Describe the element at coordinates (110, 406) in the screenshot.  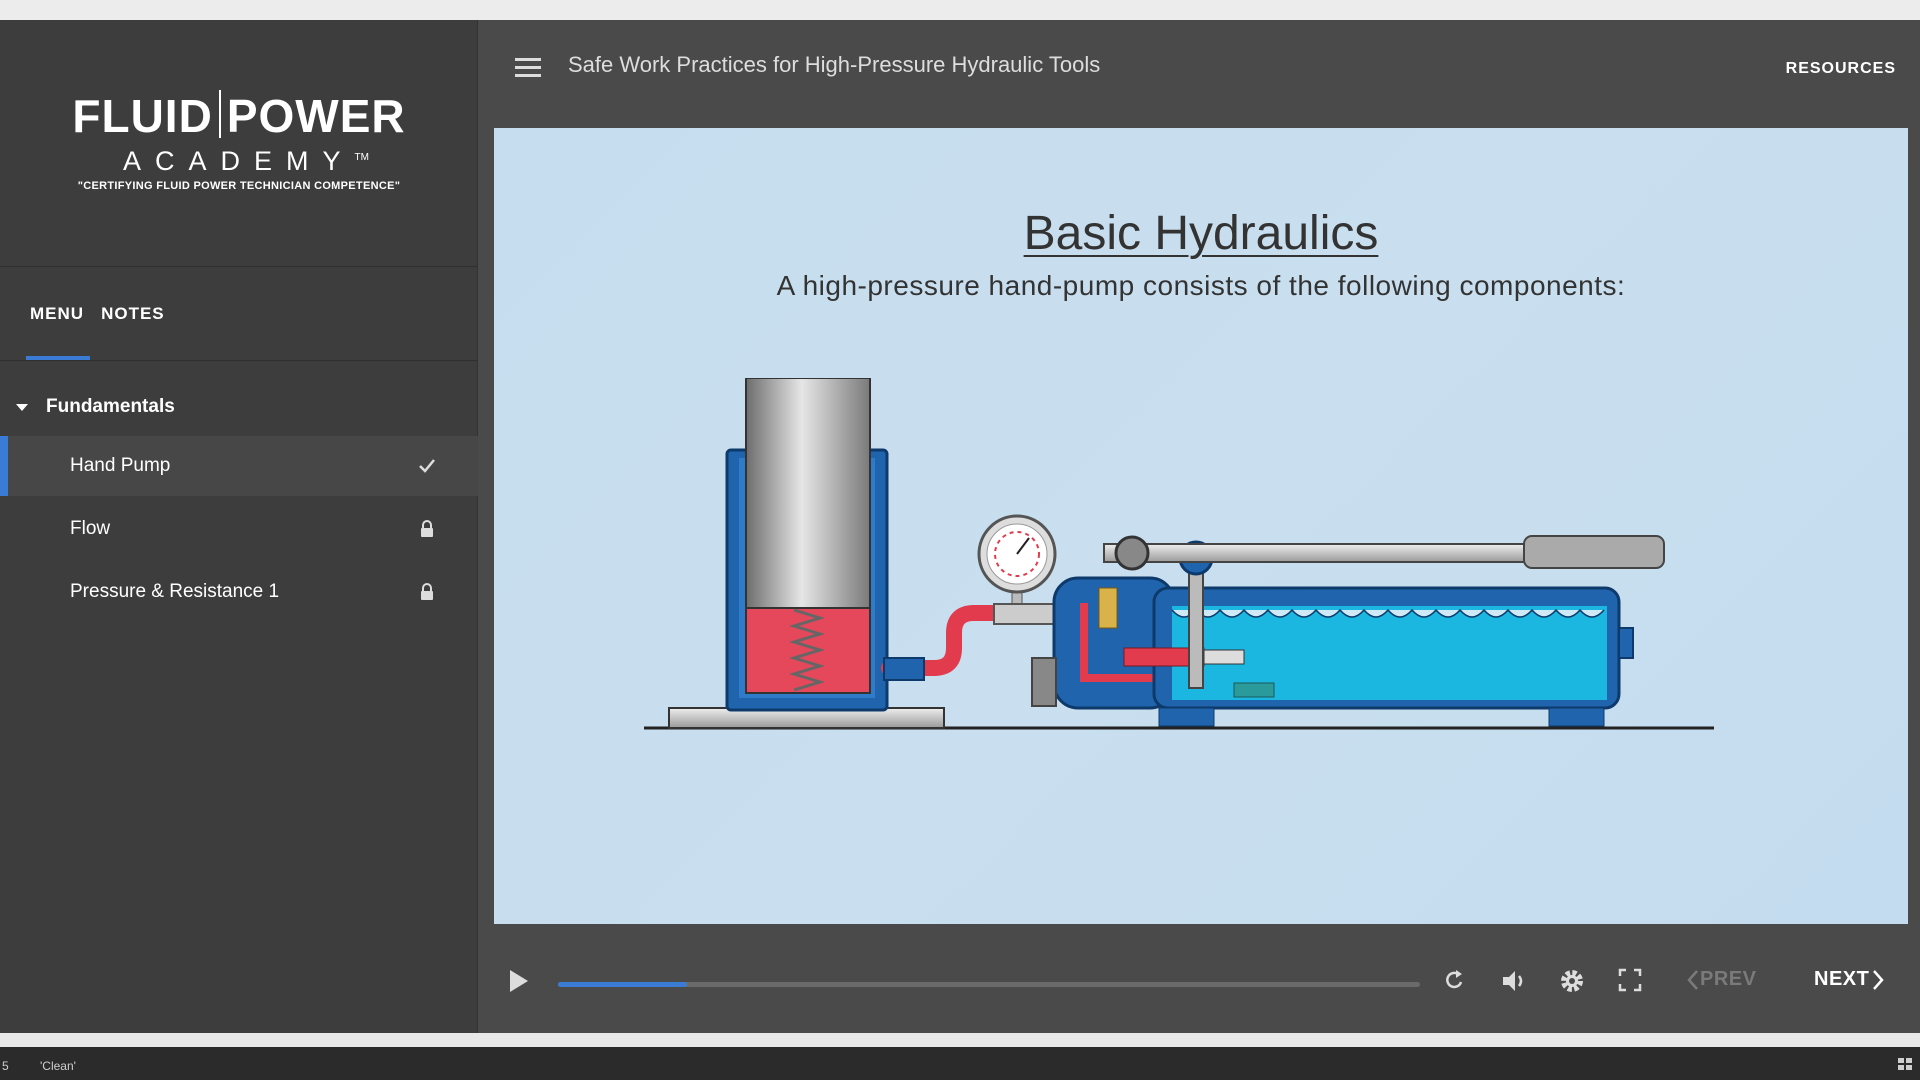
I see `section-label: Fundamentals` at that location.